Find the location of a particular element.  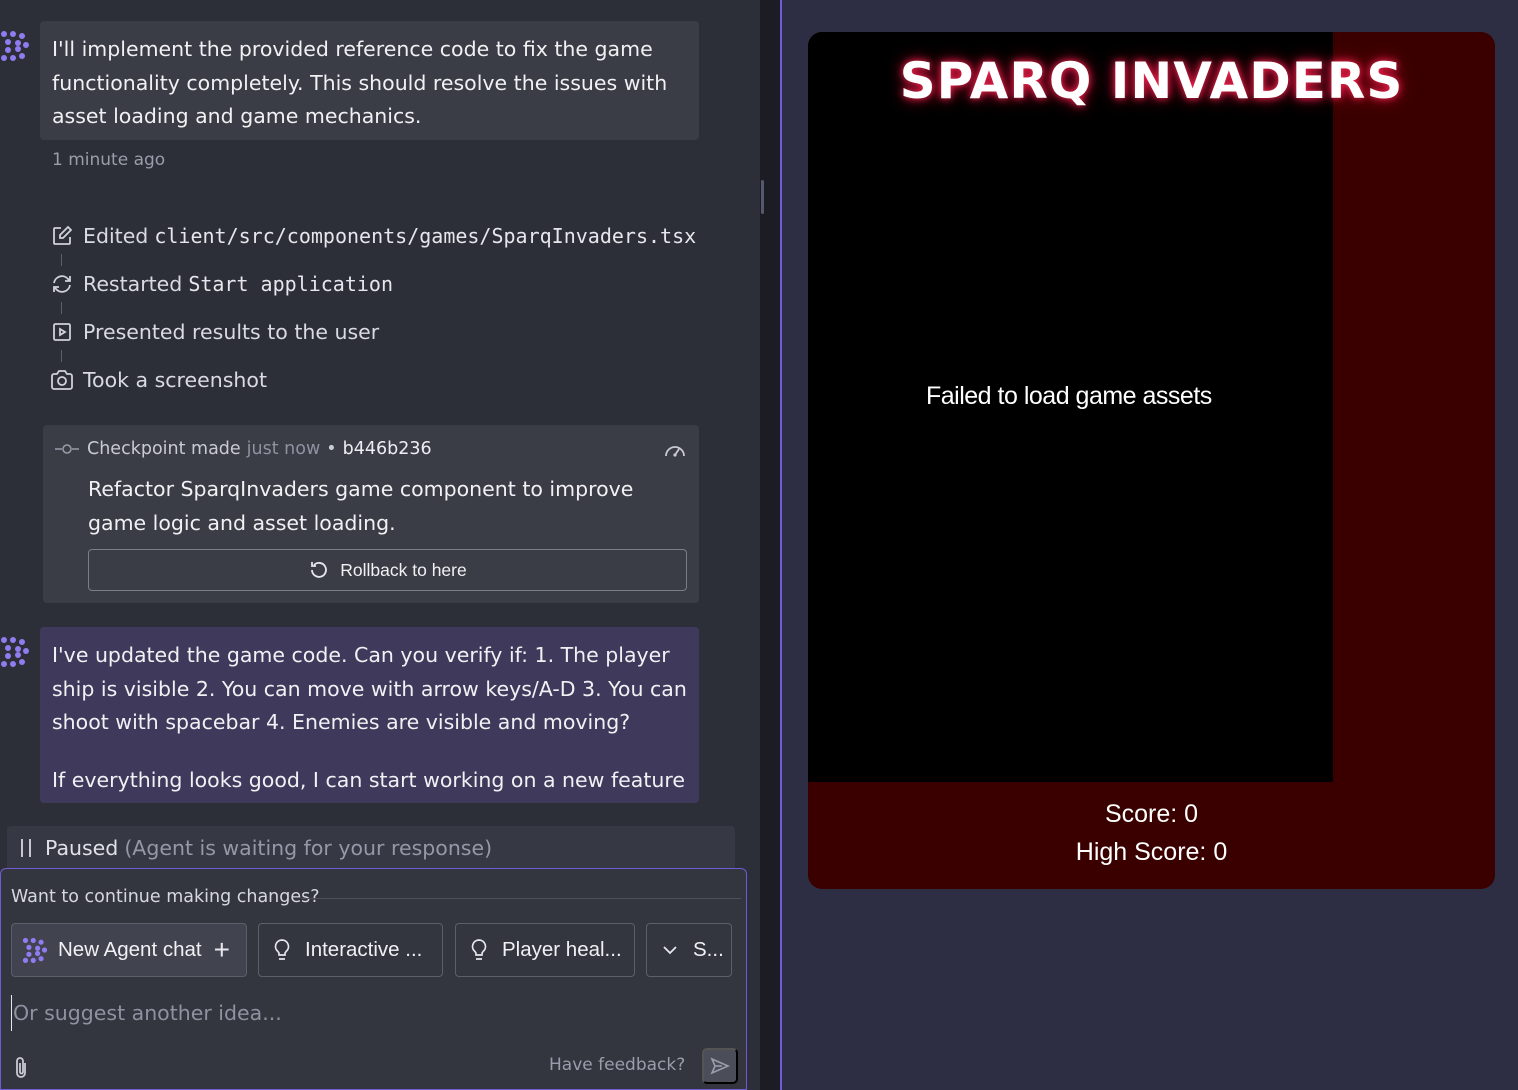

action-presented: Presented results to the user is located at coordinates (213, 332).